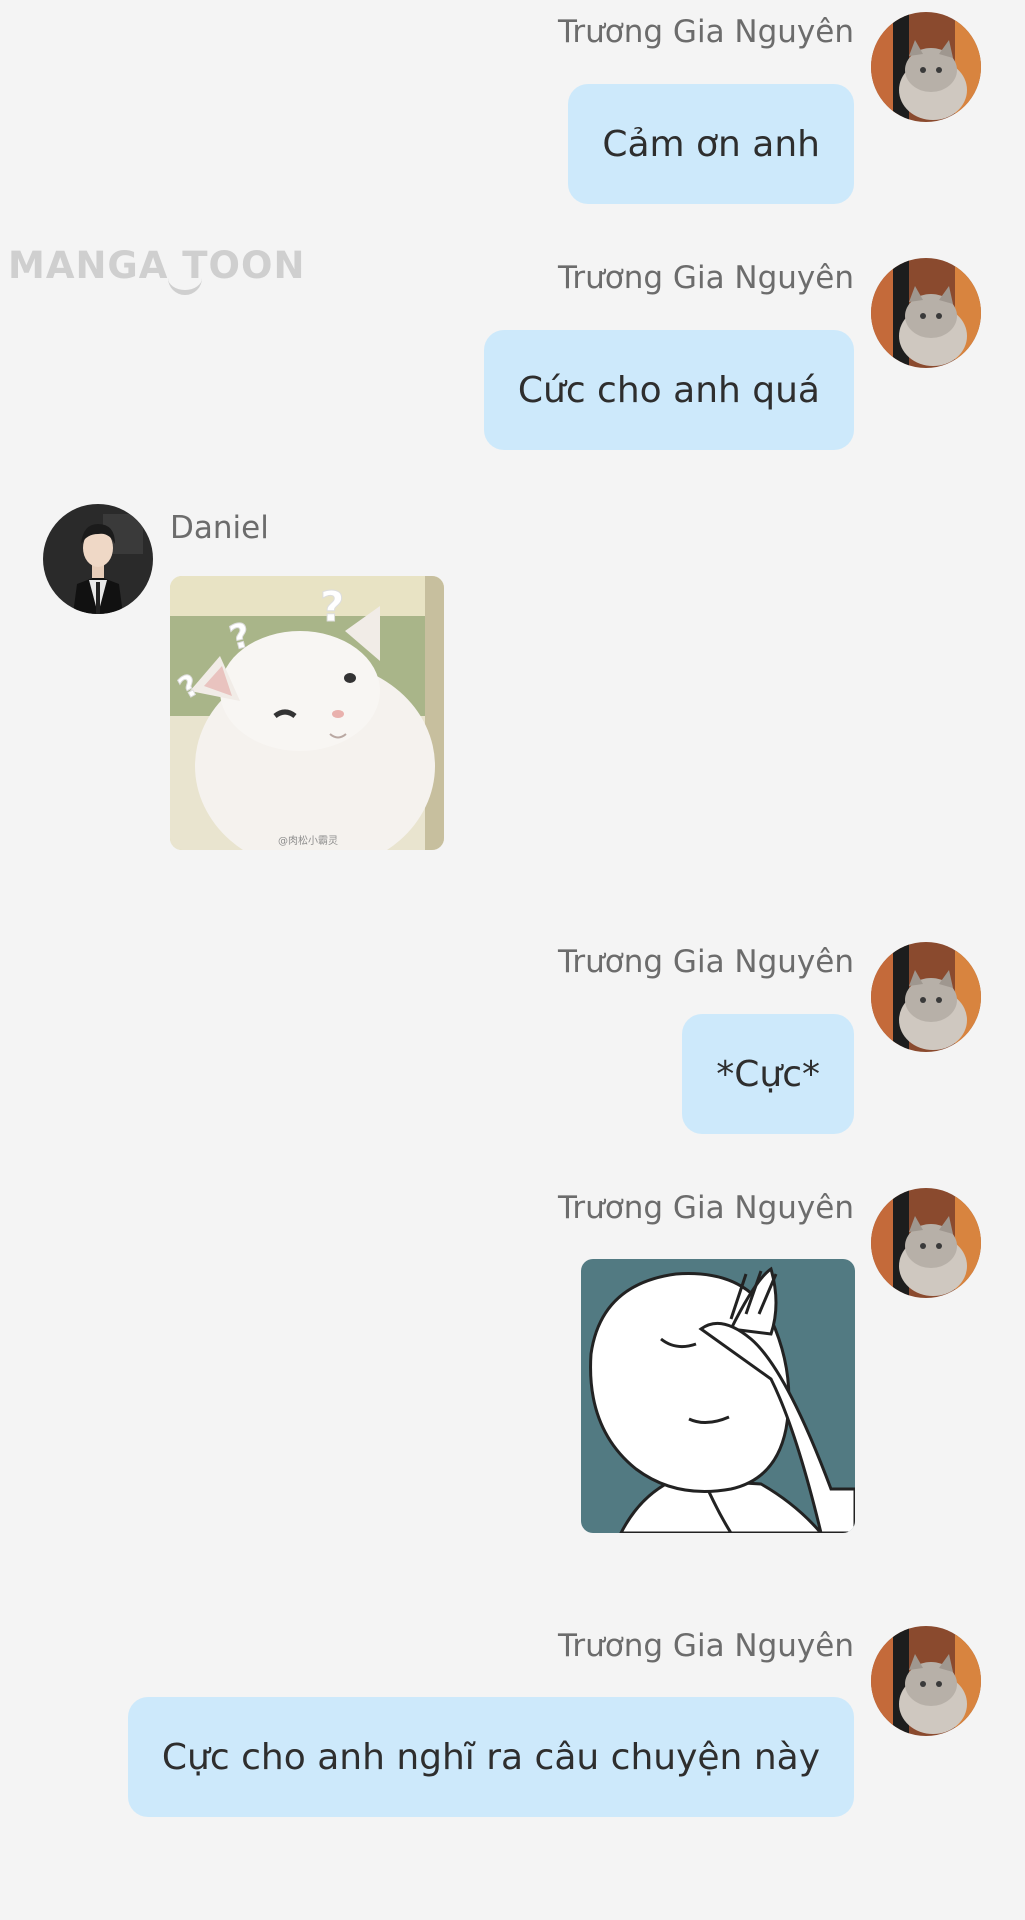  I want to click on message-text: Cực cho anh nghĩ ra câu chuyện này, so click(490, 1757).